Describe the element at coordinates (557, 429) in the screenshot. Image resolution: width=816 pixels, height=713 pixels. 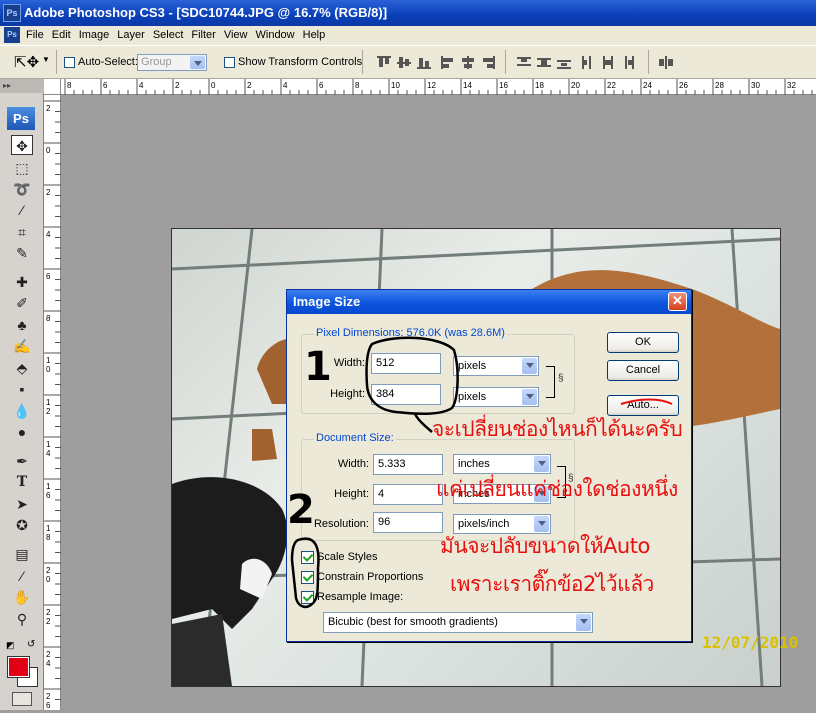
I see `annotation-line-1: จะเปลี่ยนช่องไหนก็ได้นะครับ` at that location.